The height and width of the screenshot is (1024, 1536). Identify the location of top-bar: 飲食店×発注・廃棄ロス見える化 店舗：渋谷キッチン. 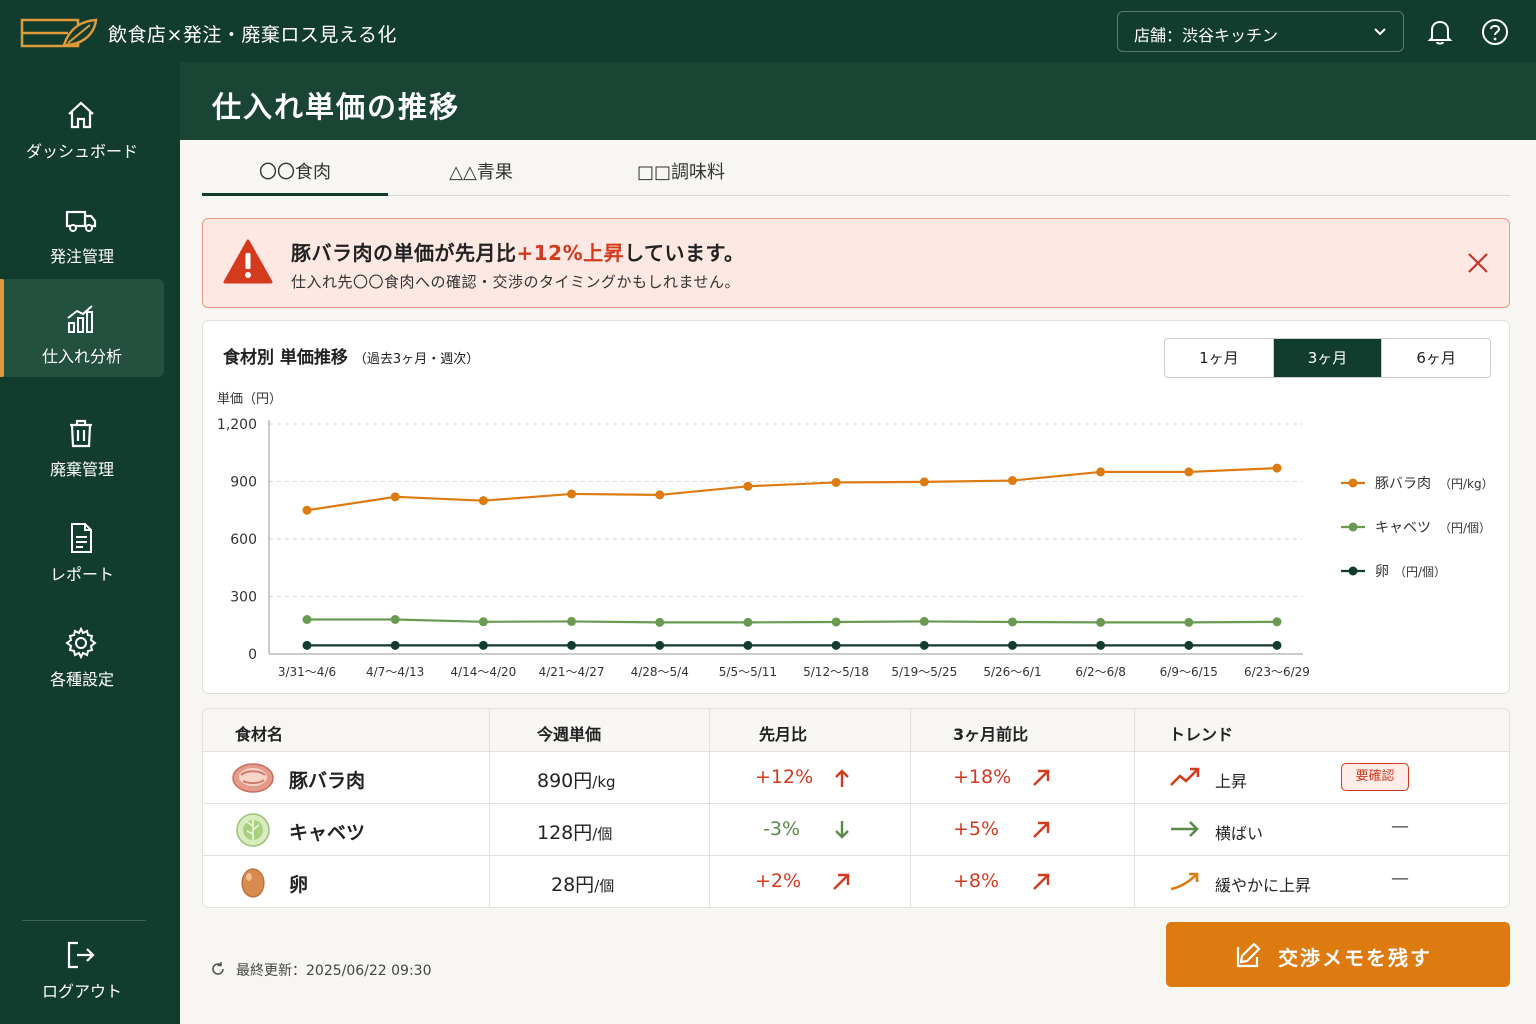
(768, 31).